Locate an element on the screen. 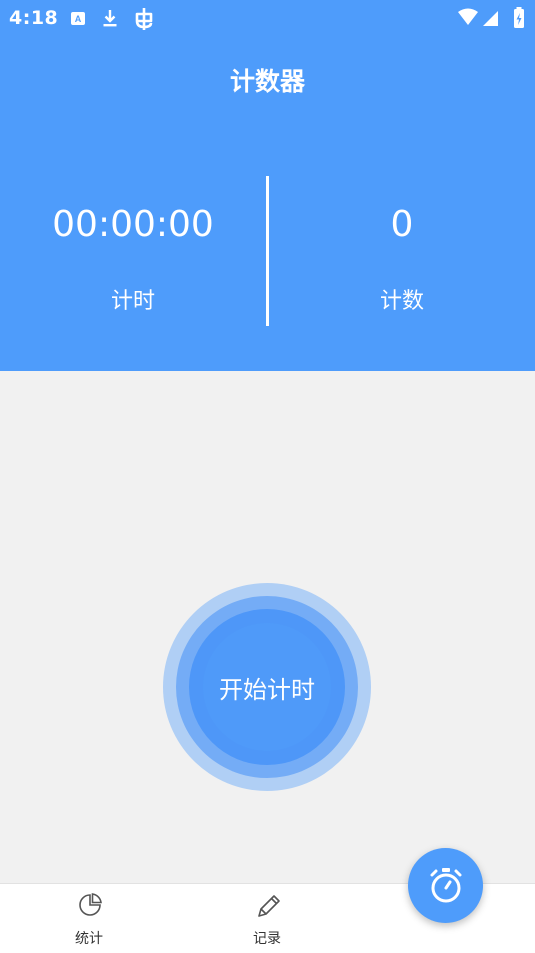  timer-value: 00:00:00 is located at coordinates (133, 224).